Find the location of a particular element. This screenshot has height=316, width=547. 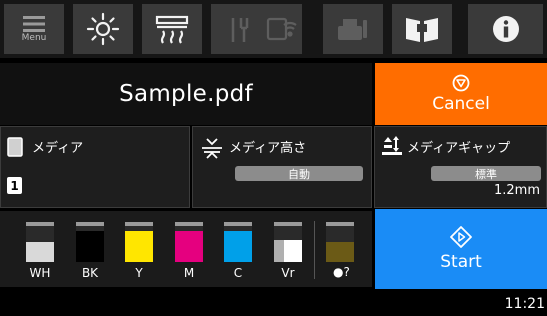

heater-button is located at coordinates (172, 29).